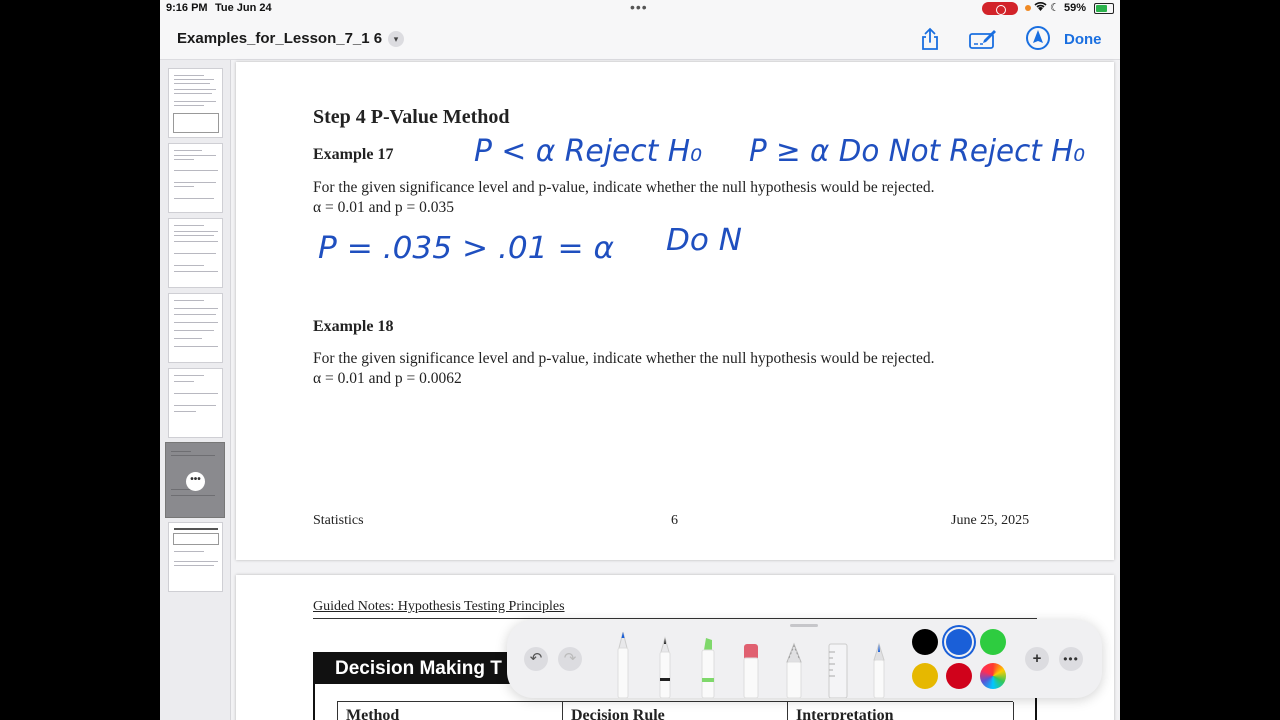 The width and height of the screenshot is (1280, 720). What do you see at coordinates (387, 378) in the screenshot?
I see `example-18-values: α = 0.01 and p = 0.0062` at bounding box center [387, 378].